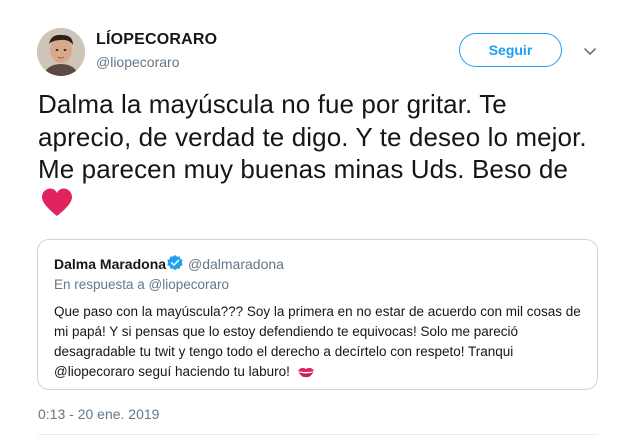  What do you see at coordinates (590, 51) in the screenshot?
I see `chevron-down-icon` at bounding box center [590, 51].